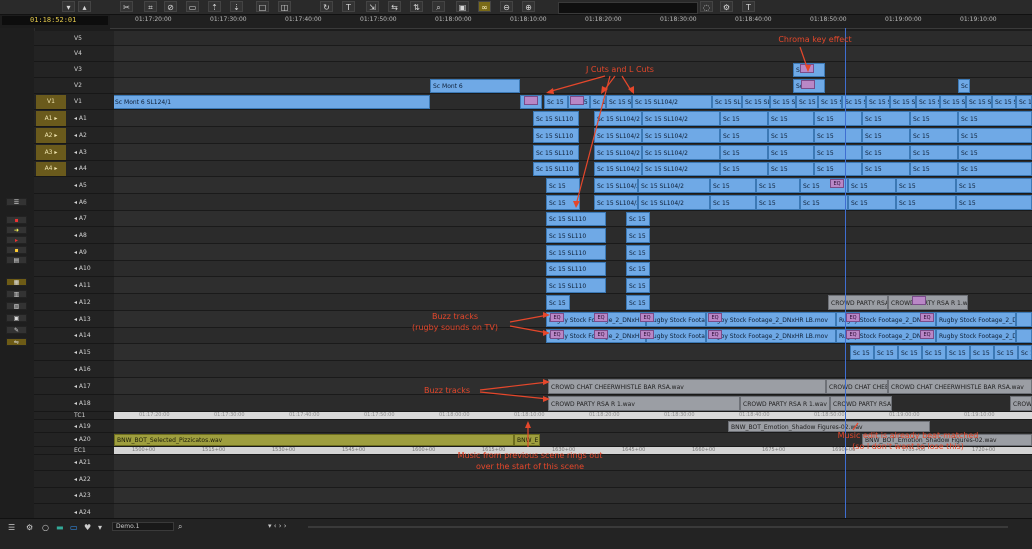 The height and width of the screenshot is (549, 1032). I want to click on color-icon: ▬, so click(60, 527).